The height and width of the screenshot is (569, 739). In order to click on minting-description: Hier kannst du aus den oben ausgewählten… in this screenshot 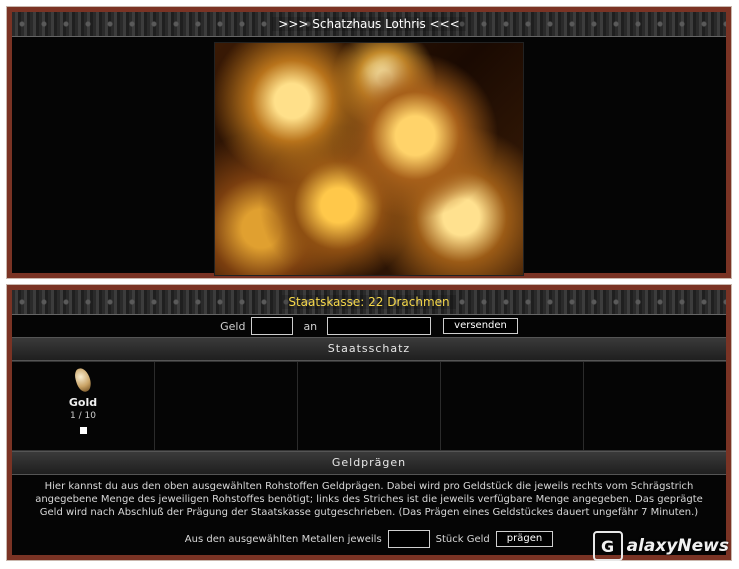, I will do `click(369, 499)`.